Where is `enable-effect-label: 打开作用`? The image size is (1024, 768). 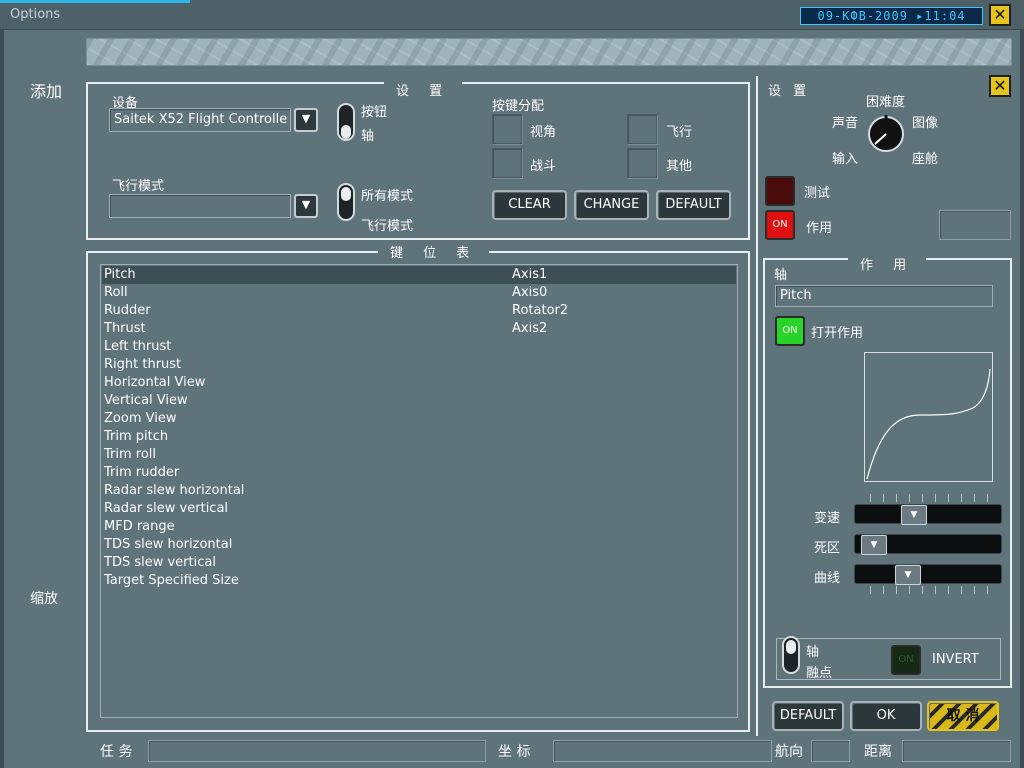
enable-effect-label: 打开作用 is located at coordinates (837, 333).